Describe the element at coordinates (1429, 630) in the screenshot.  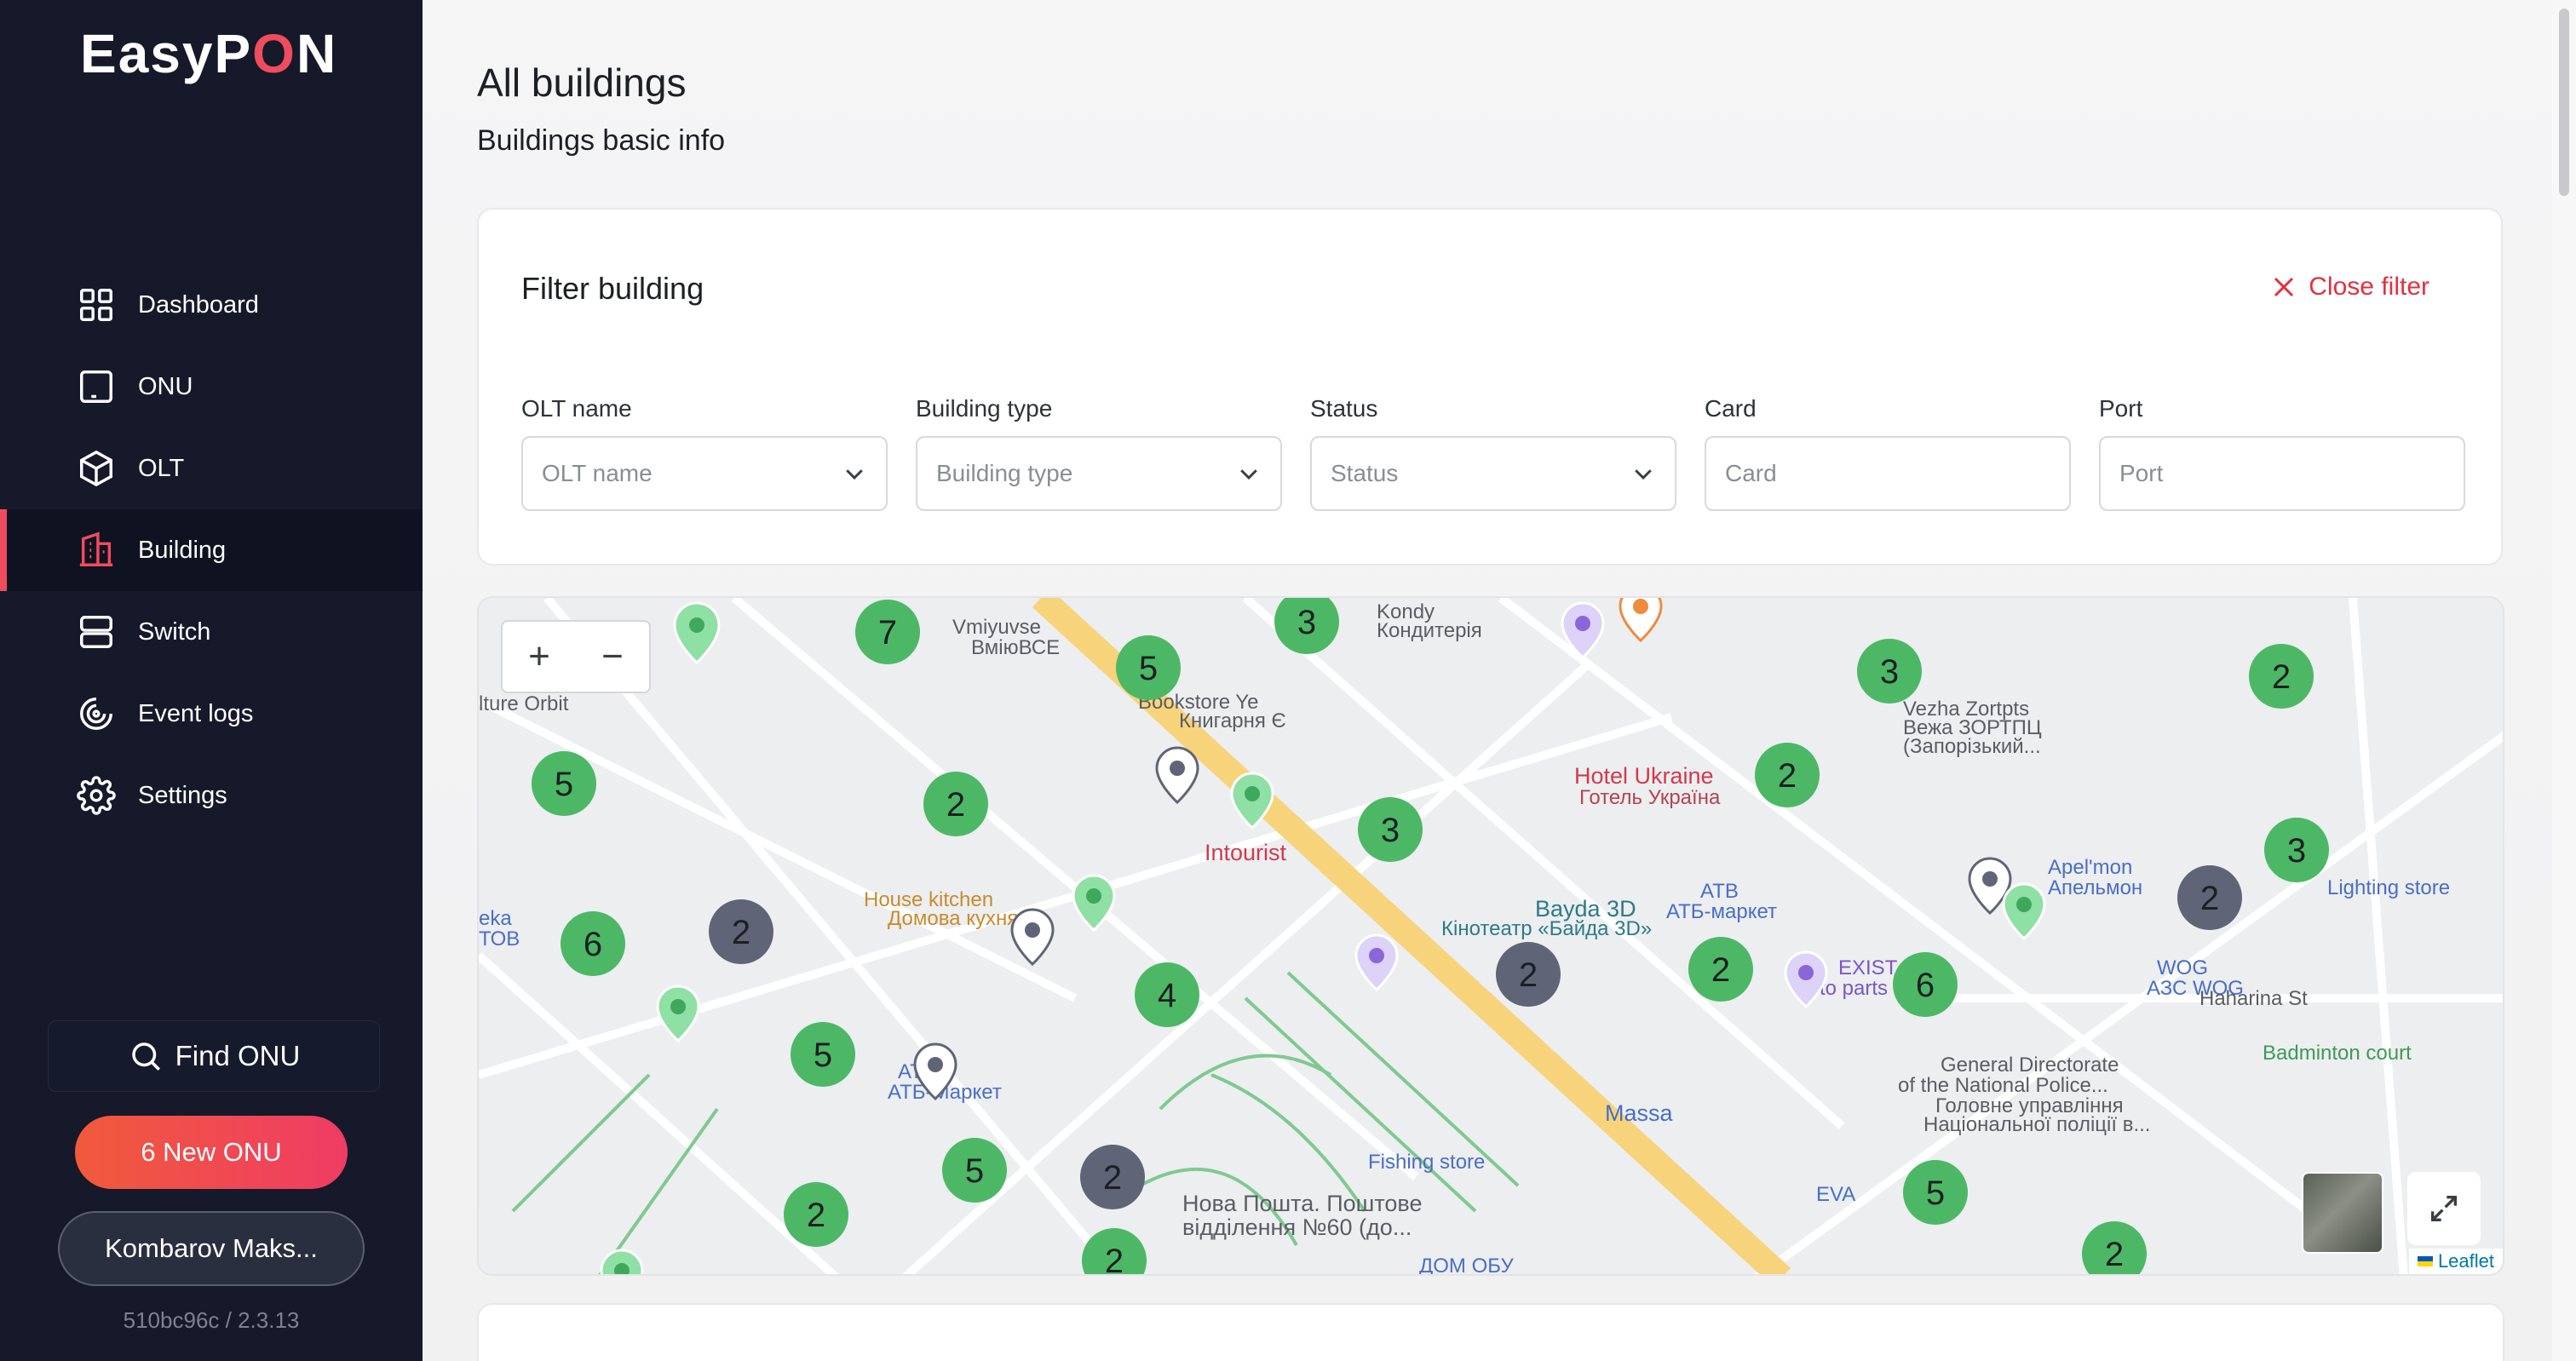
I see `map-label: Кондитерія` at that location.